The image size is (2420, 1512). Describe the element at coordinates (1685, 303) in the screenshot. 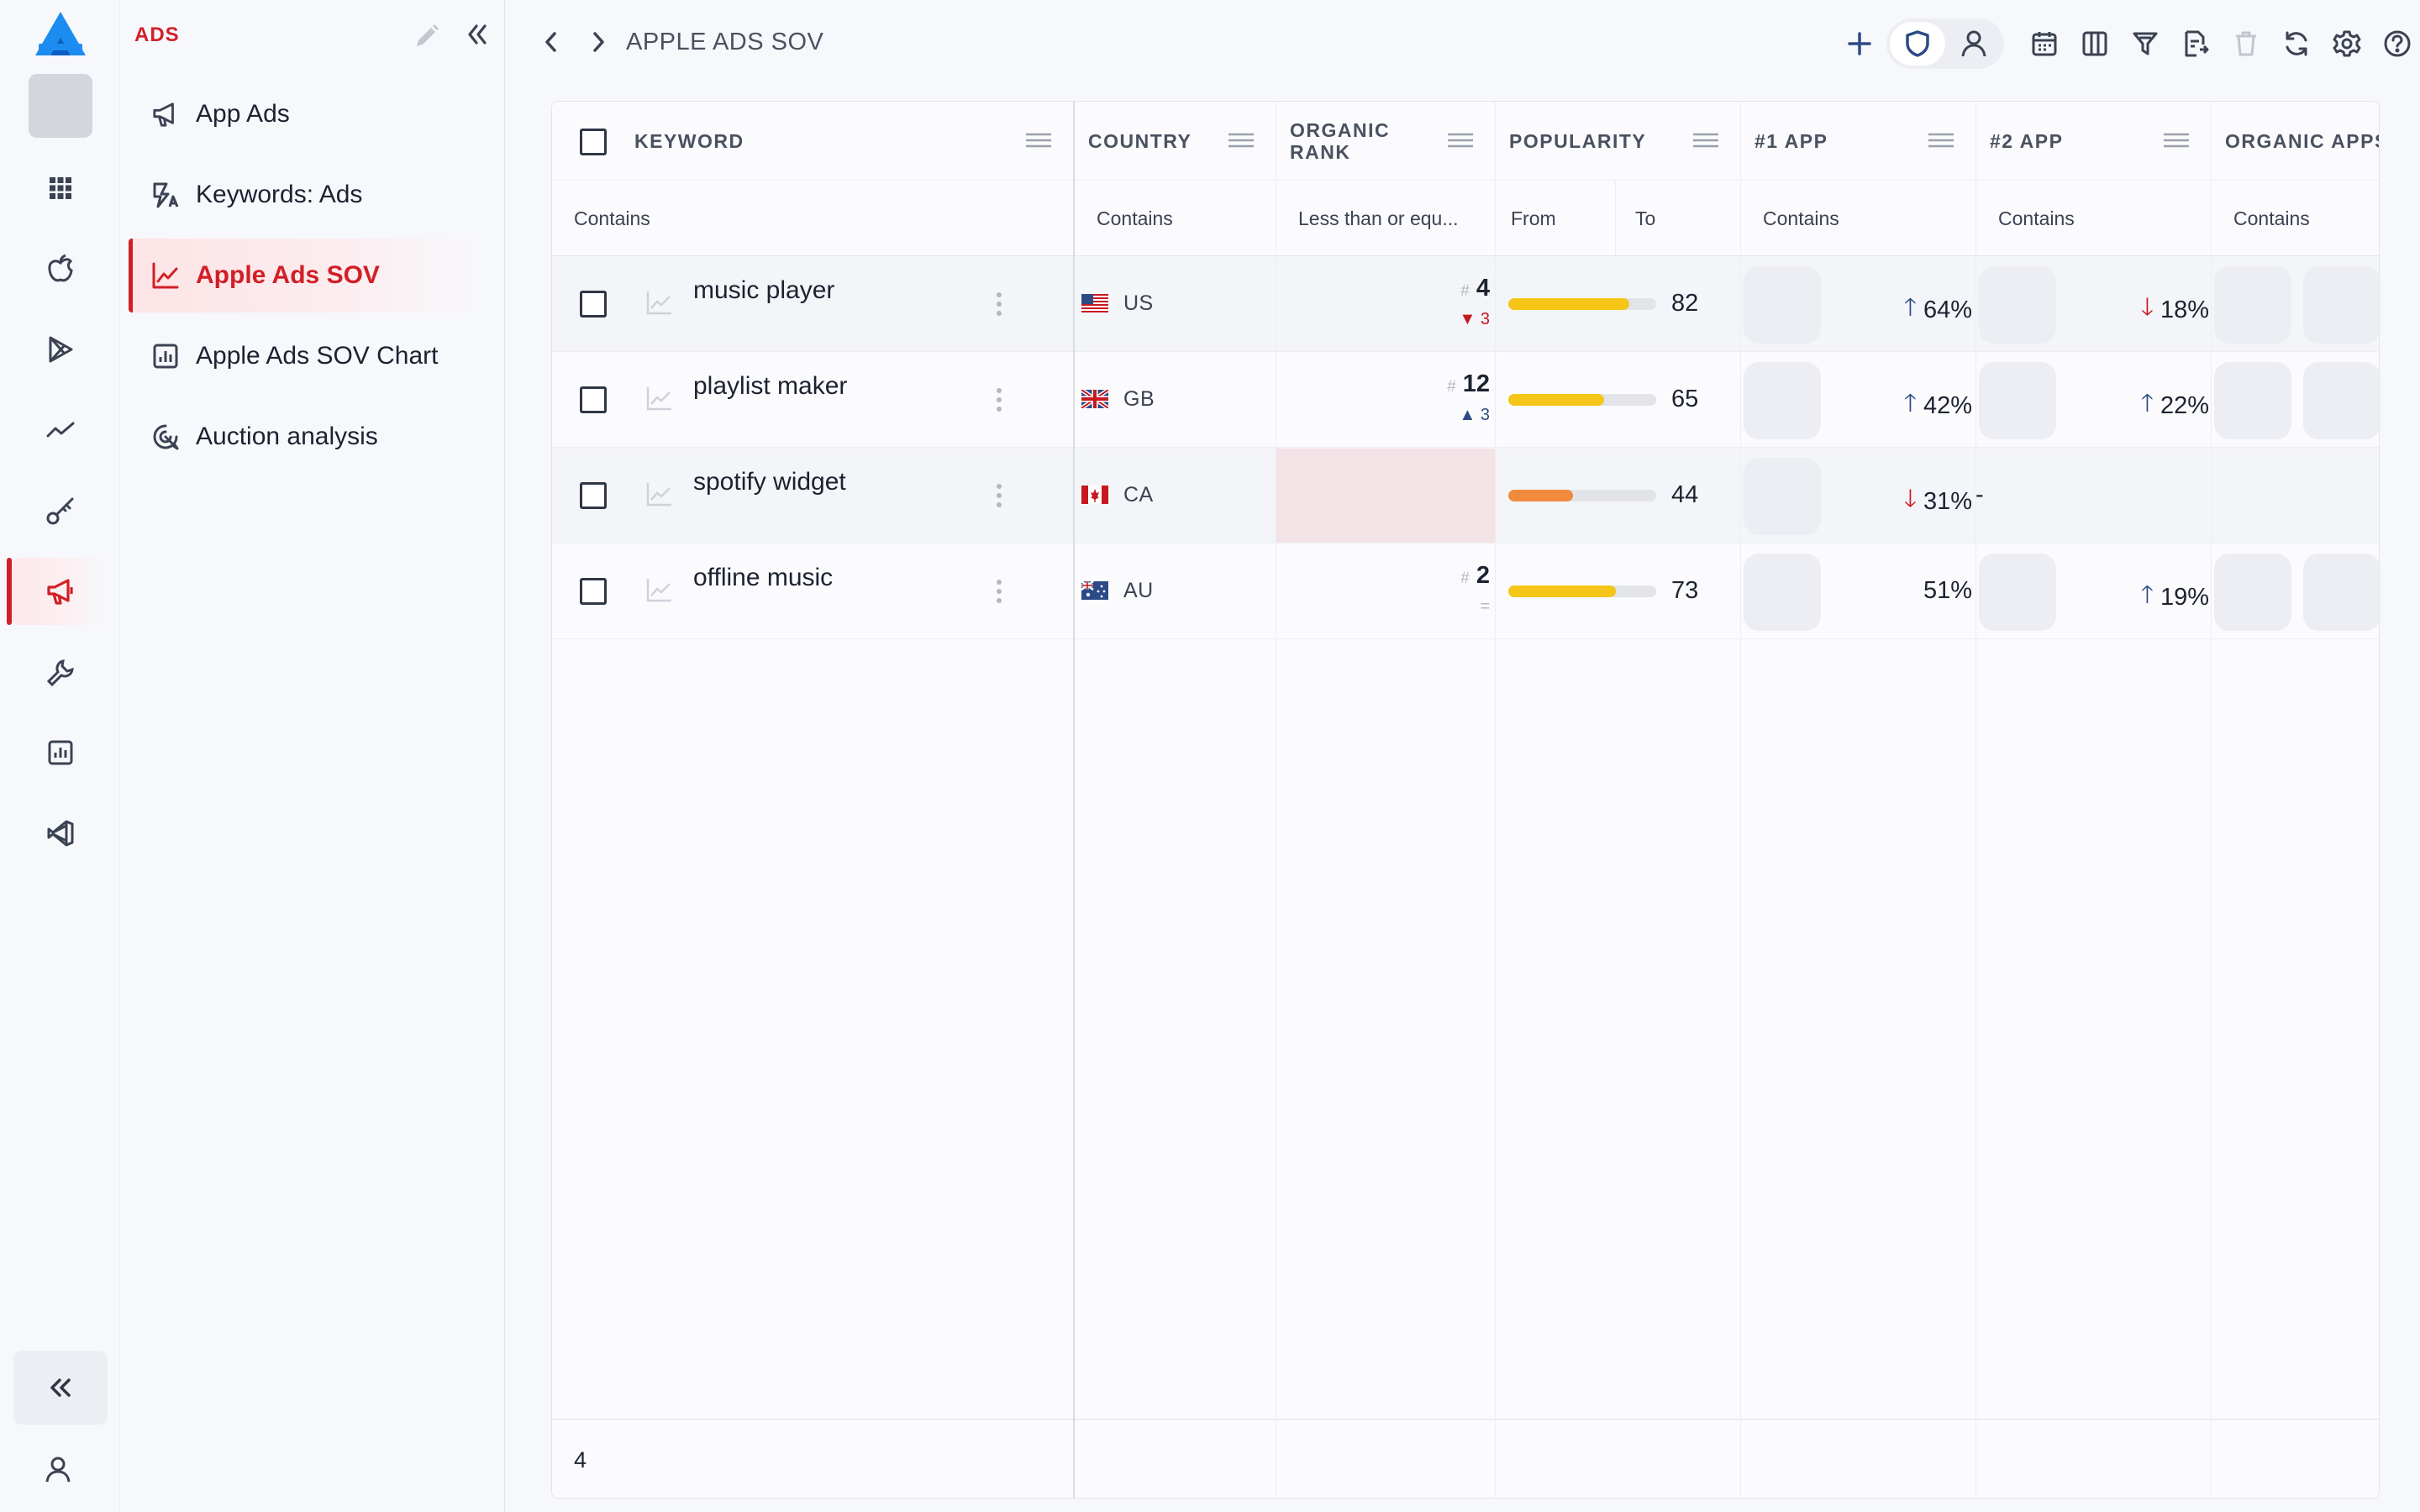

I see `popularity-value: 82` at that location.